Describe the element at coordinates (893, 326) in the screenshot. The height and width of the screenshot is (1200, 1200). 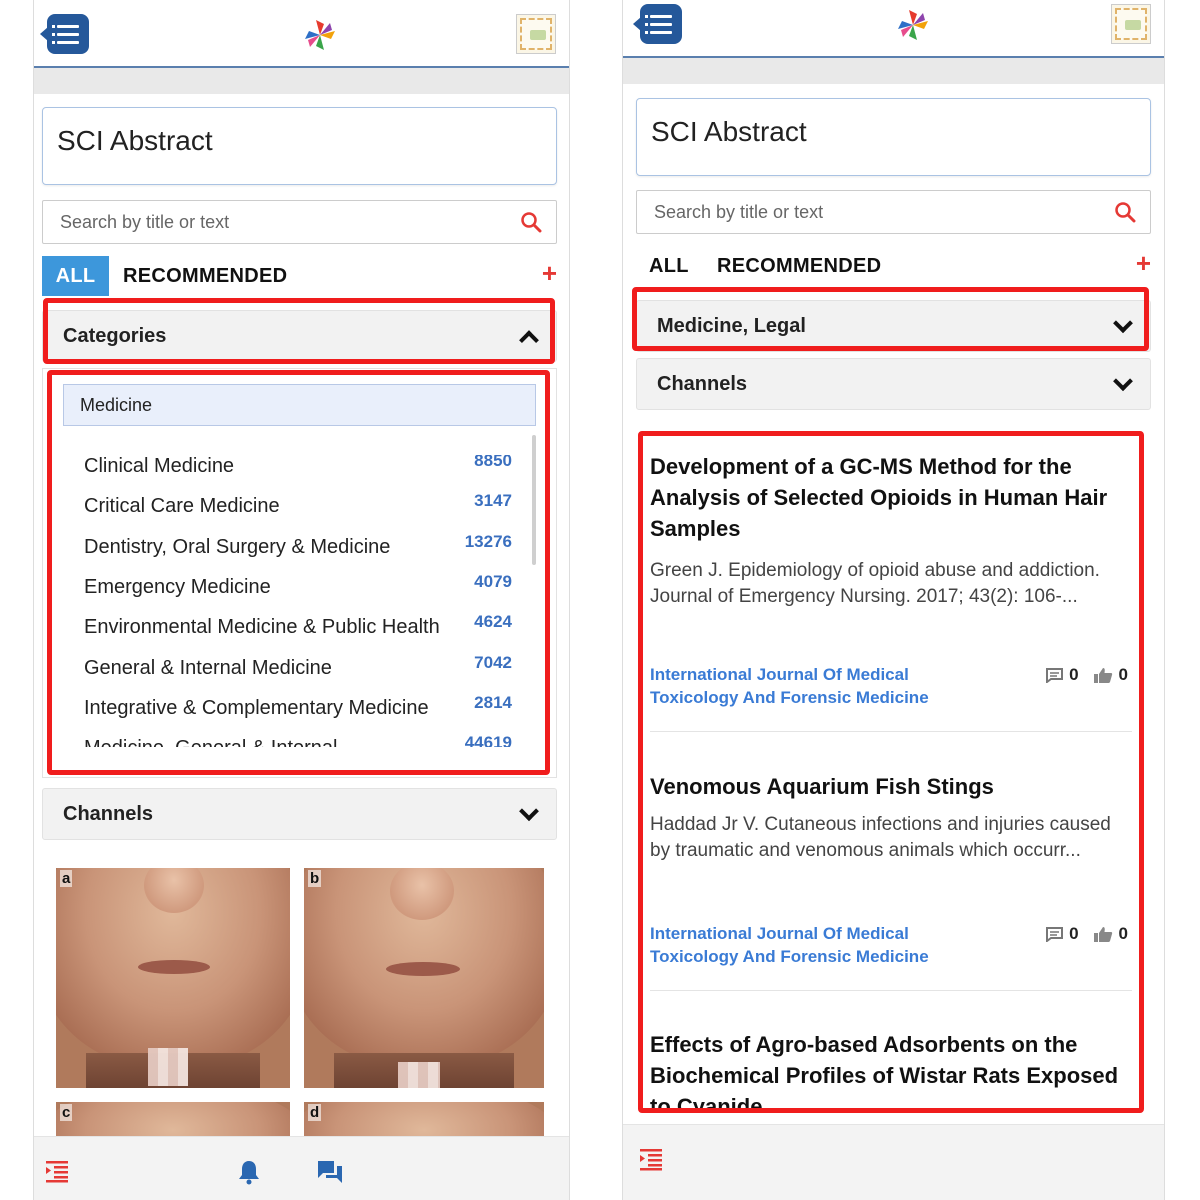
I see `categories-accordion: Medicine, Legal` at that location.